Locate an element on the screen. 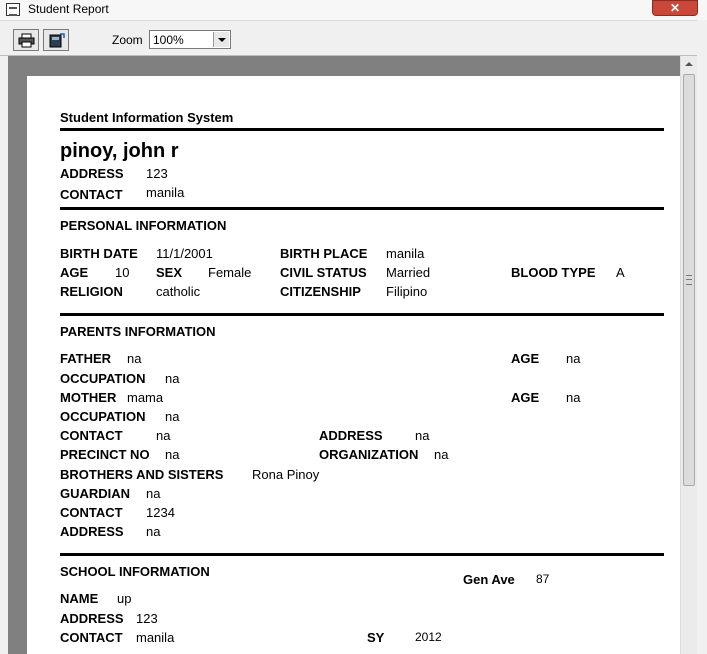 This screenshot has height=654, width=707. civil-status-value: Married is located at coordinates (408, 272).